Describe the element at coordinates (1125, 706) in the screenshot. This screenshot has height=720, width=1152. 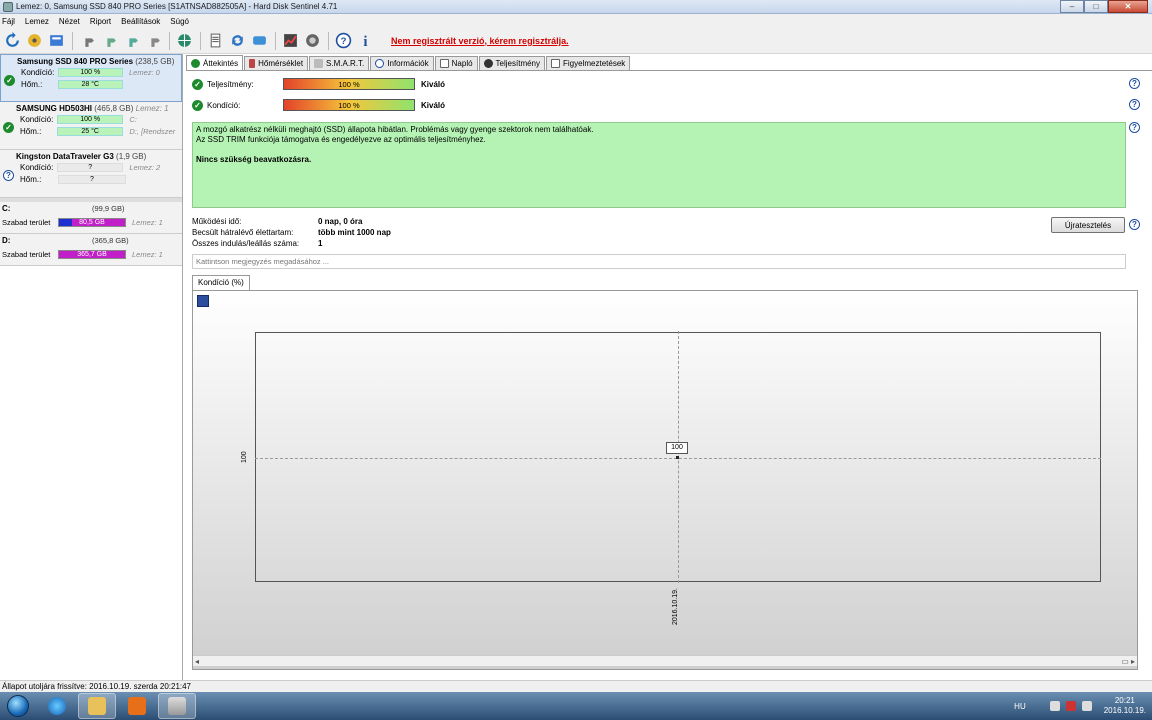
I see `clock: 20:21 2016.10.19.` at that location.